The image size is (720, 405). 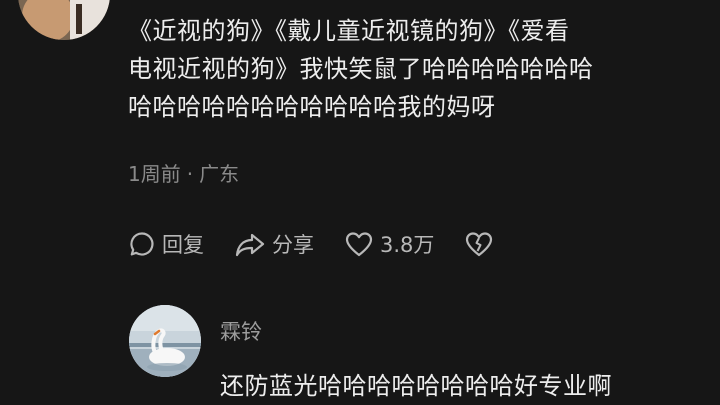 I want to click on reply-avatar, so click(x=165, y=341).